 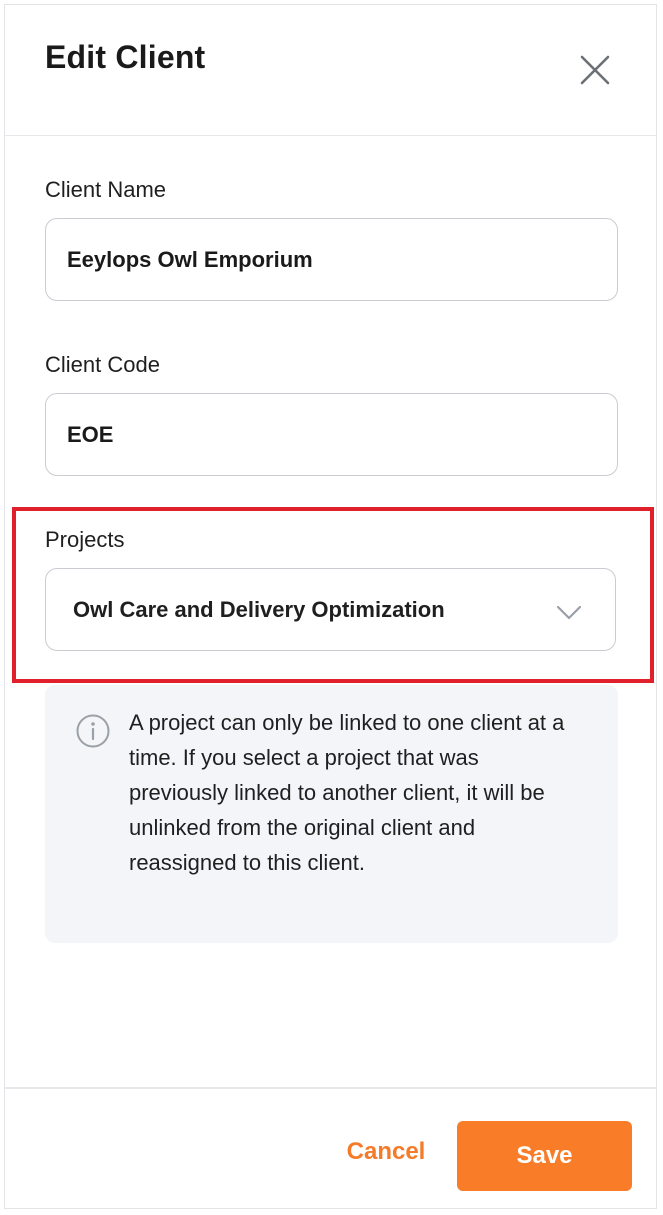 What do you see at coordinates (331, 434) in the screenshot?
I see `client-code-input: EOE` at bounding box center [331, 434].